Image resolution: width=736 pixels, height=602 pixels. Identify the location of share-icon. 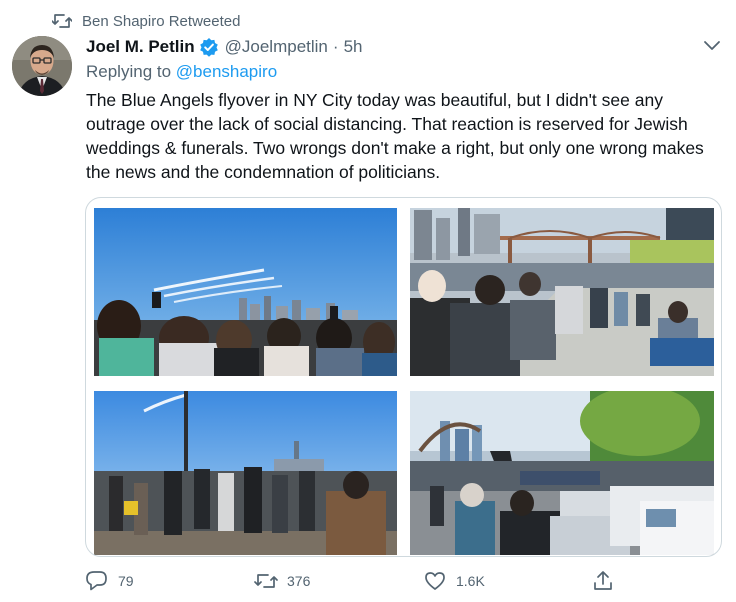
(603, 581).